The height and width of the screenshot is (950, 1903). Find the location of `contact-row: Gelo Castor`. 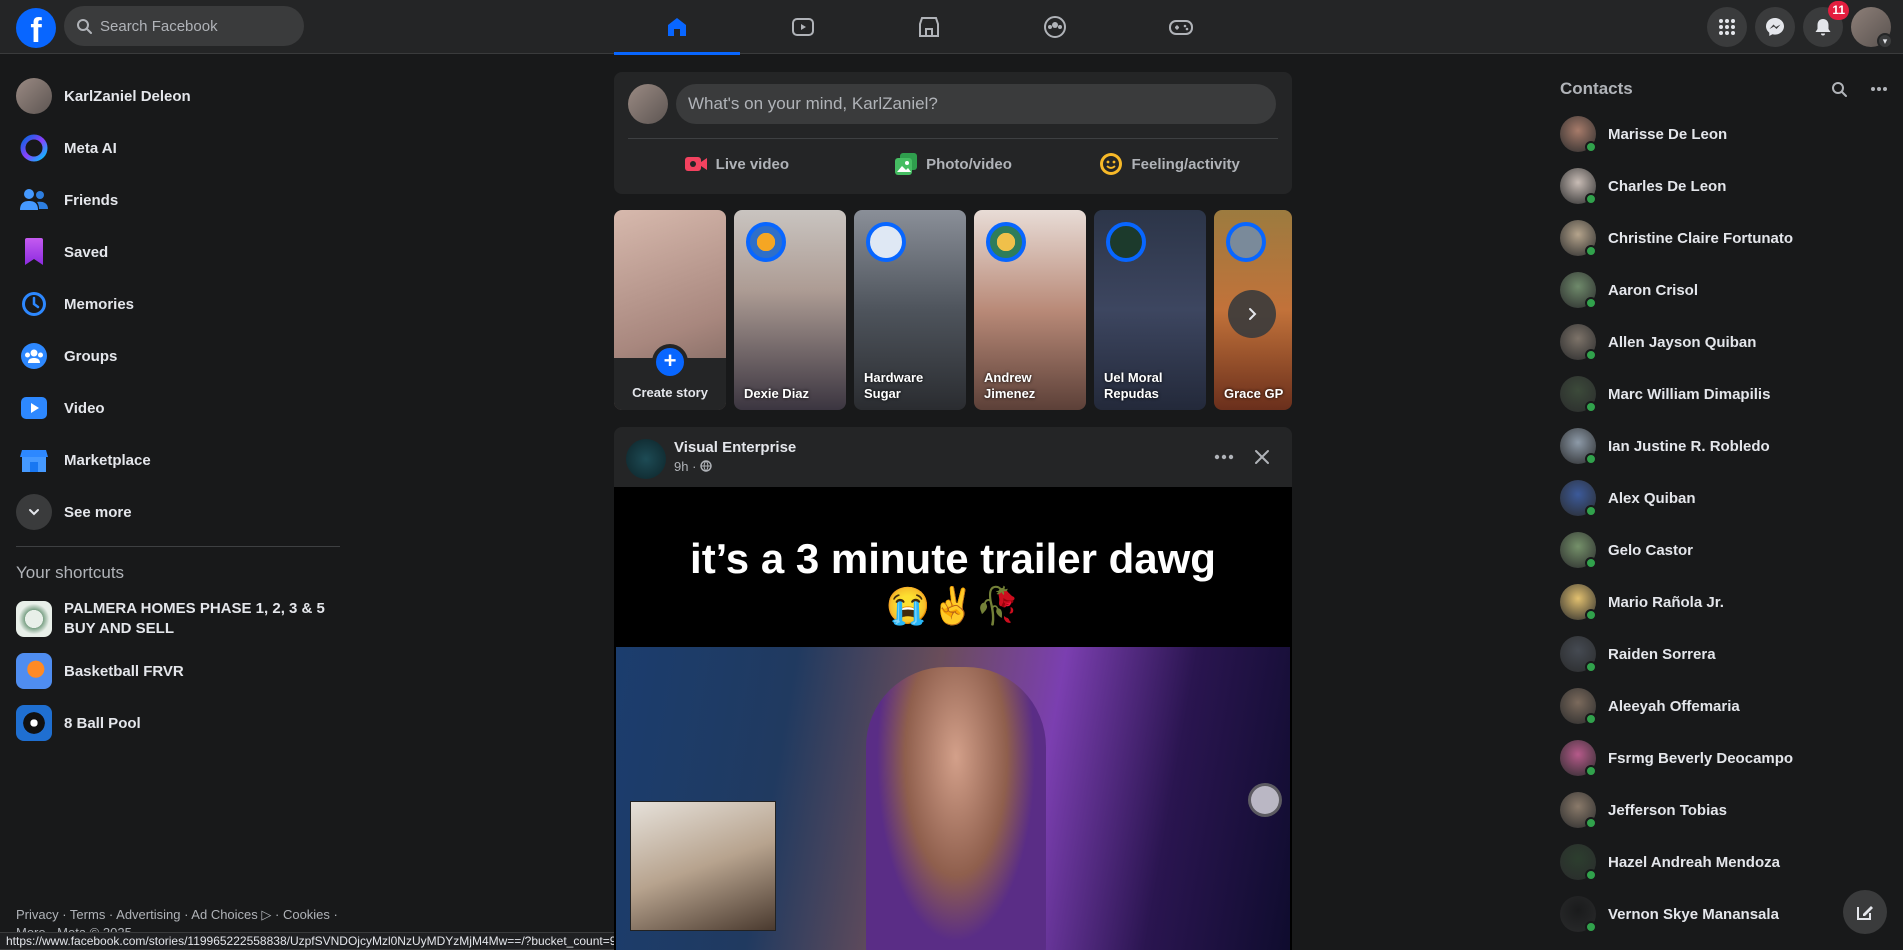

contact-row: Gelo Castor is located at coordinates (1727, 550).